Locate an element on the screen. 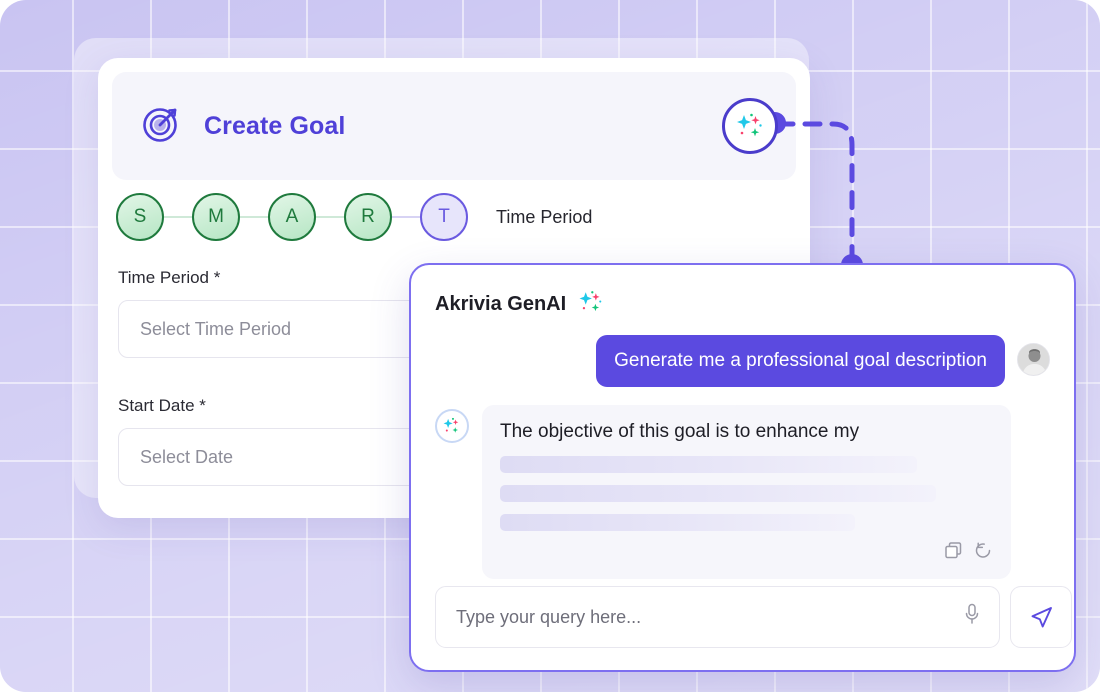  stepper-step-m: M is located at coordinates (216, 217).